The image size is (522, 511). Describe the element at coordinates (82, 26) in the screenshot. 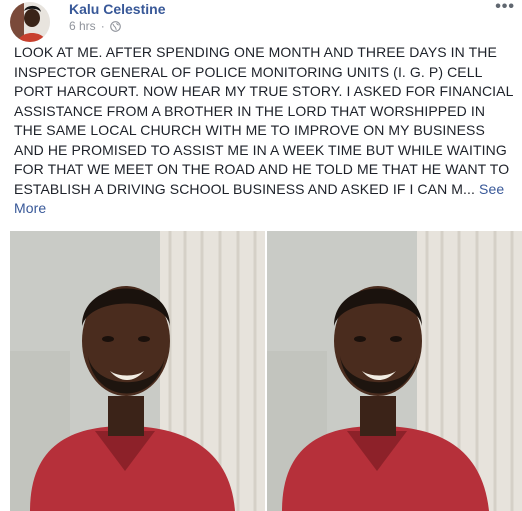

I see `post-time: 6 hrs` at that location.